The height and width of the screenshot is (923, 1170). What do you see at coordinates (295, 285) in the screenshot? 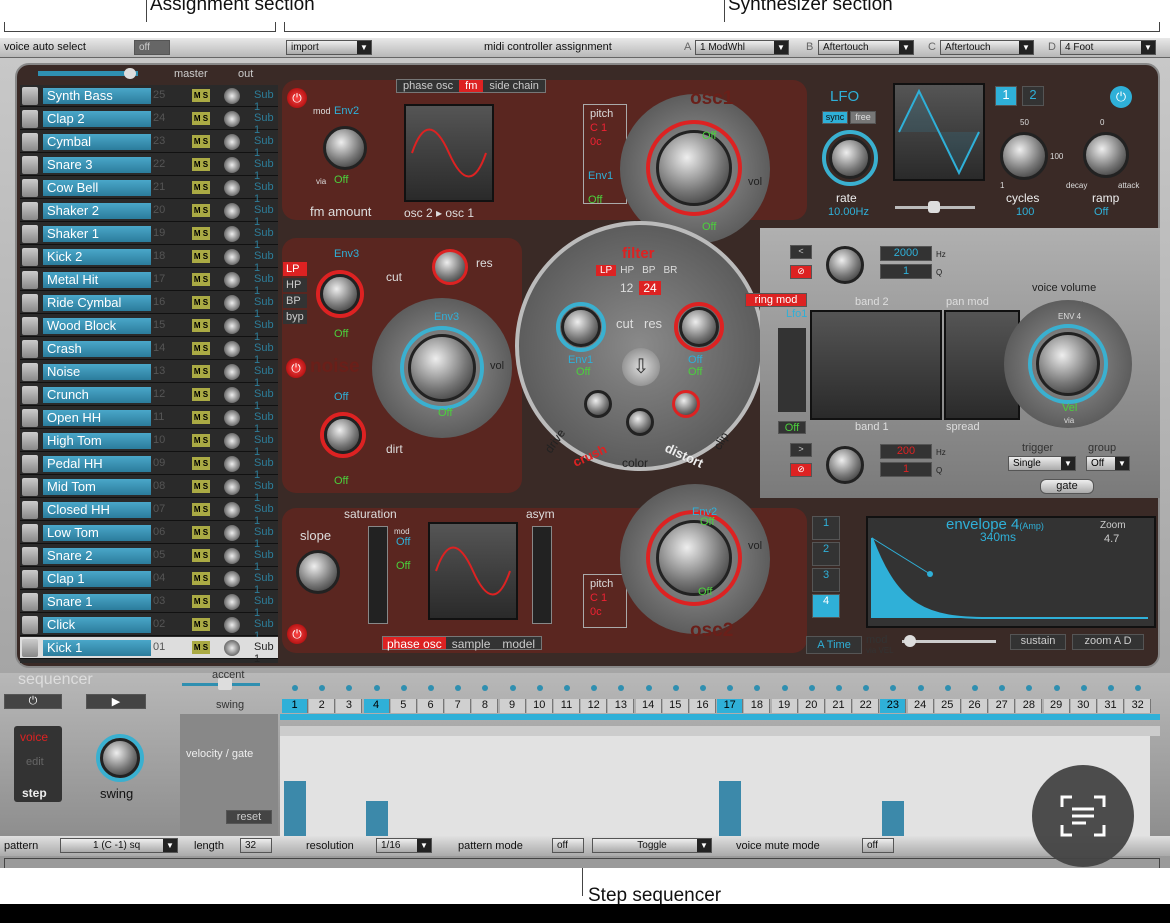
I see `filter-type-hp: HP` at bounding box center [295, 285].